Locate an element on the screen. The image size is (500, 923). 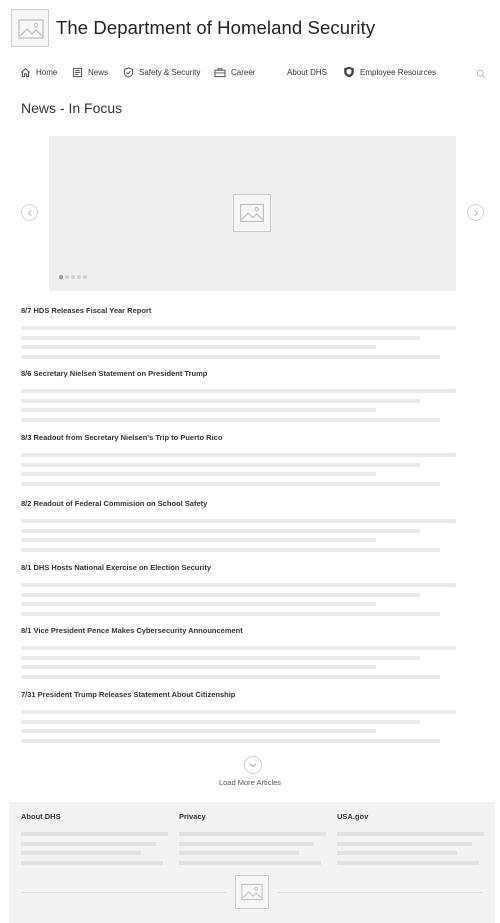
load-more-label: Load More Articles is located at coordinates (250, 782).